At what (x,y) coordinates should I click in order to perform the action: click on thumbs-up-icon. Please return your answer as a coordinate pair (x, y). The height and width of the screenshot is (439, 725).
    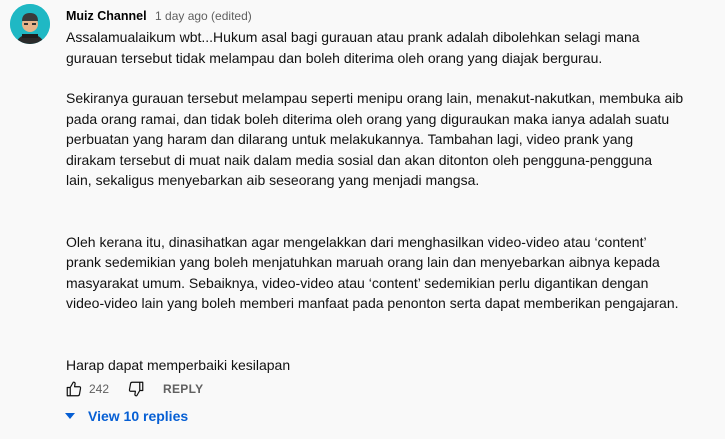
    Looking at the image, I should click on (74, 389).